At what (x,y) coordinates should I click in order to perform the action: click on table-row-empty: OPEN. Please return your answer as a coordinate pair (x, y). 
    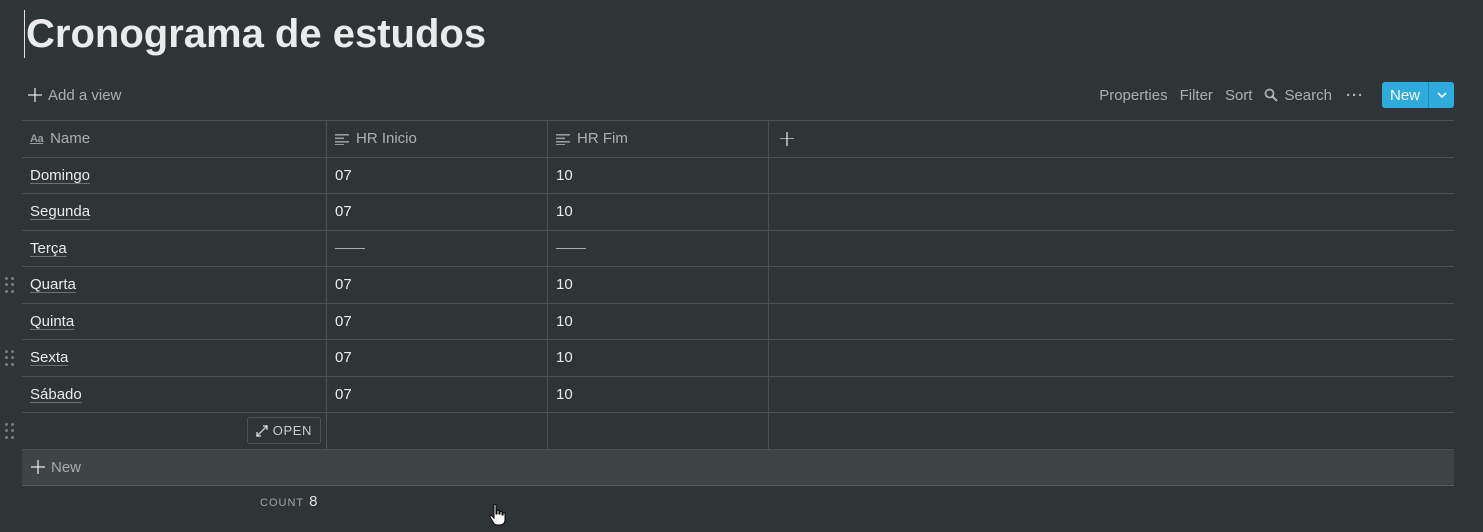
    Looking at the image, I should click on (729, 431).